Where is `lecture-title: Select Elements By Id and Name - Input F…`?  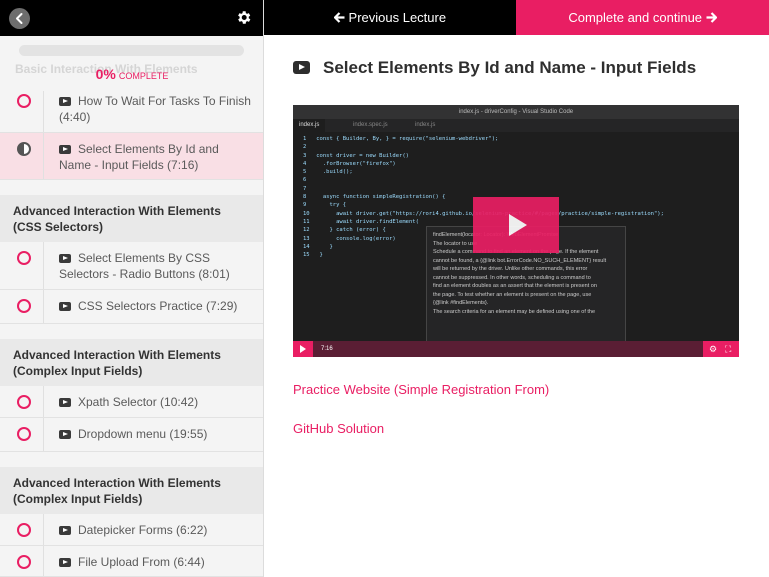
lecture-title: Select Elements By Id and Name - Input F… is located at coordinates (510, 67).